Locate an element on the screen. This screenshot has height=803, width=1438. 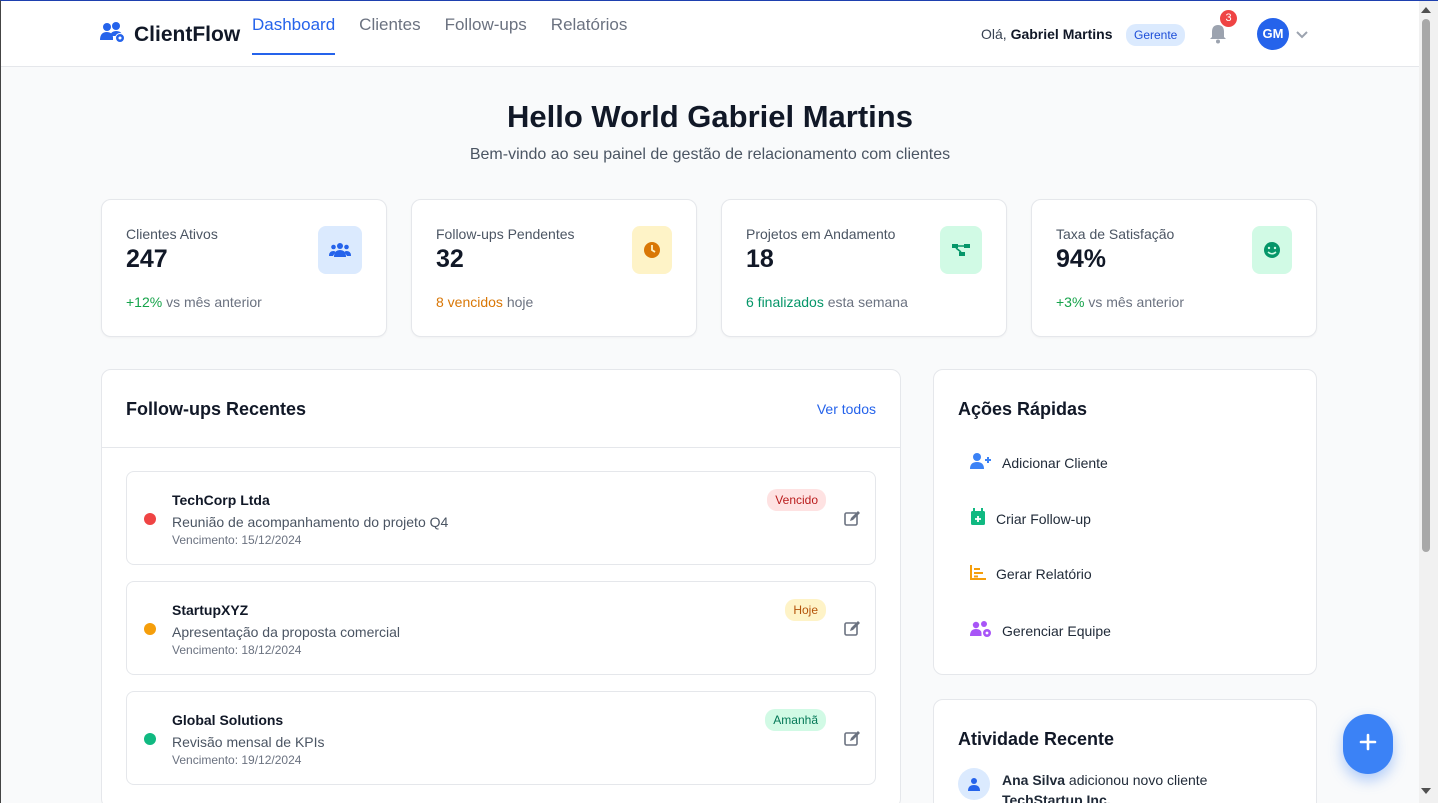
notification-count-badge: 3 is located at coordinates (1228, 18).